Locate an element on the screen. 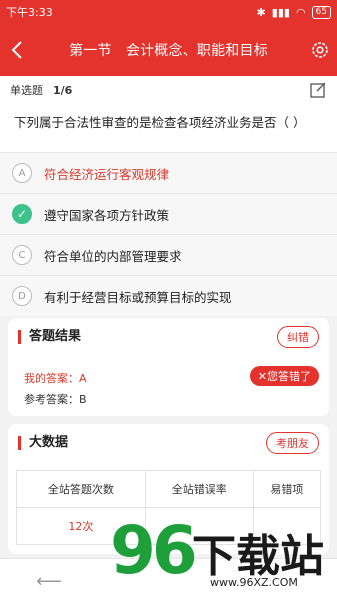 The width and height of the screenshot is (337, 601). option-a-badge: A is located at coordinates (22, 173).